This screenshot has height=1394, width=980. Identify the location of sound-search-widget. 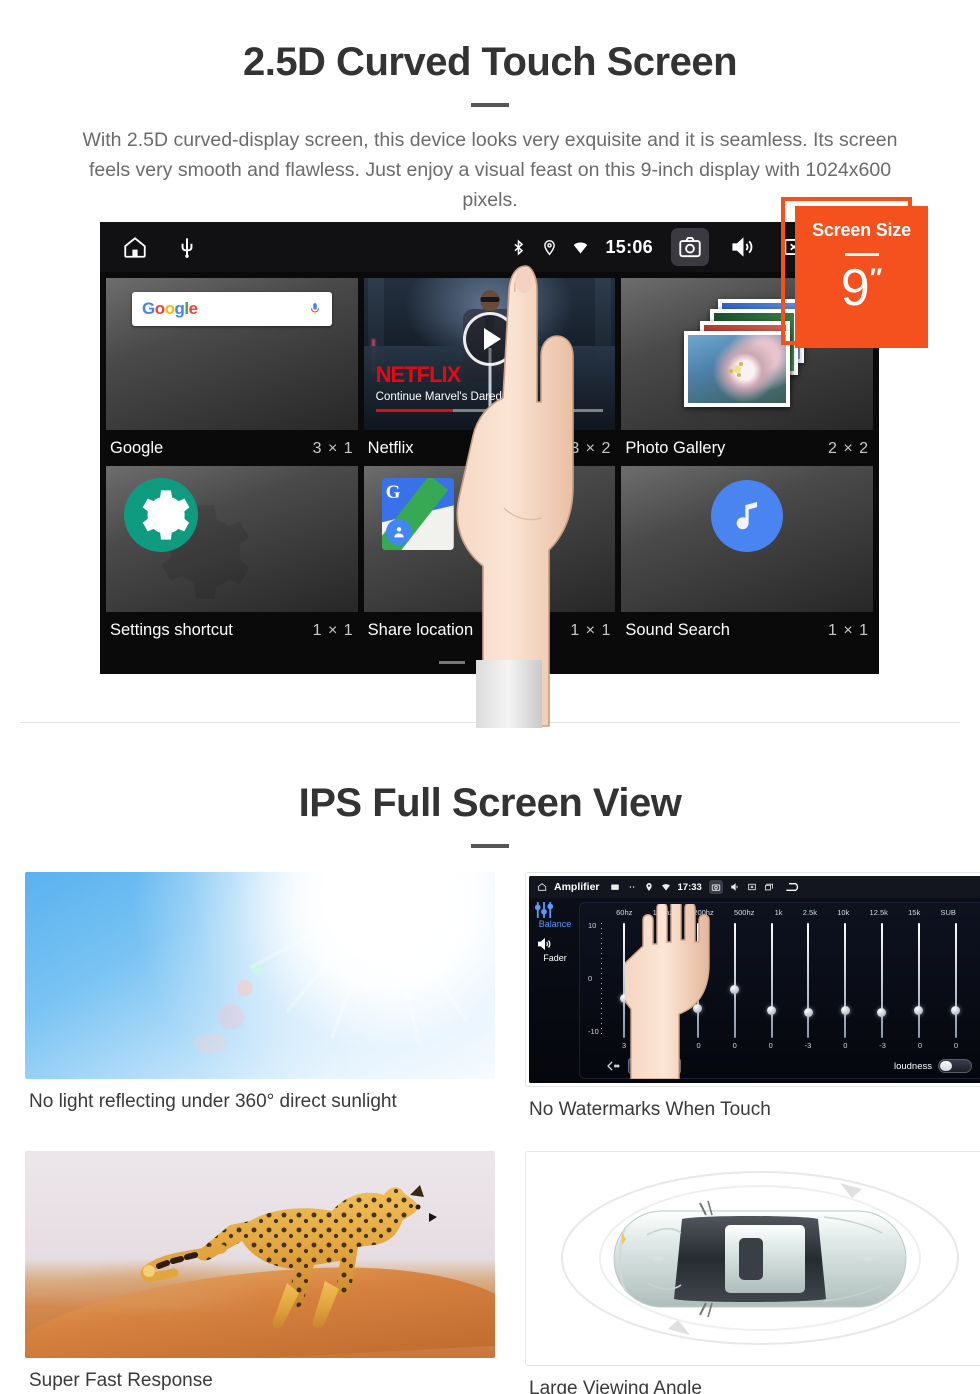
(747, 539).